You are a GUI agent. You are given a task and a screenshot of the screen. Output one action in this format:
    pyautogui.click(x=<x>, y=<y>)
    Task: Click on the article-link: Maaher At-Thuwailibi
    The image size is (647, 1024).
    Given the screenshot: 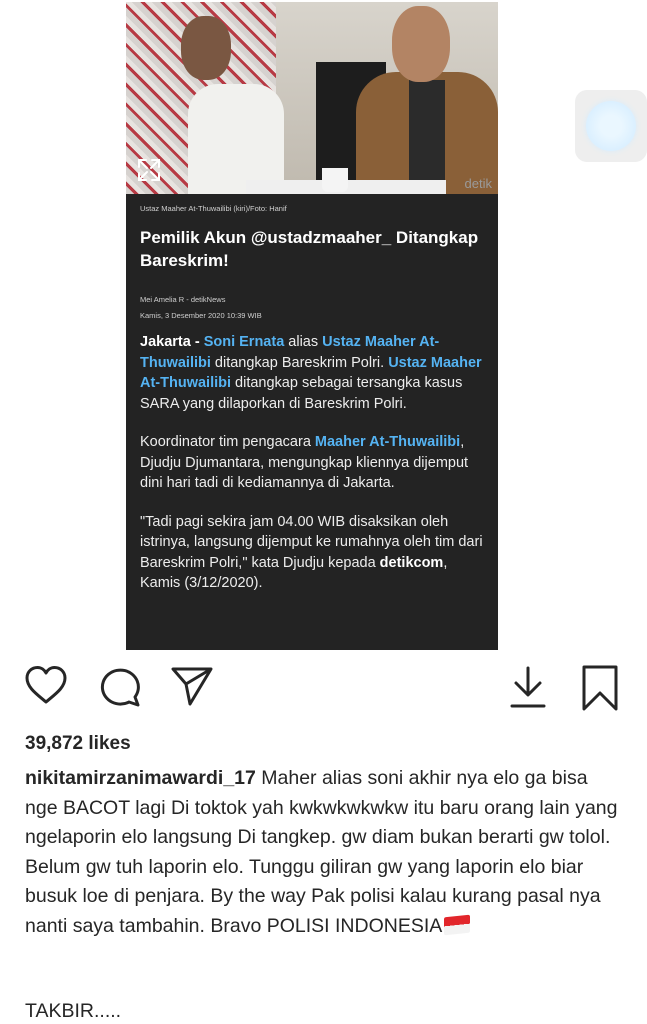 What is the action you would take?
    pyautogui.click(x=387, y=442)
    